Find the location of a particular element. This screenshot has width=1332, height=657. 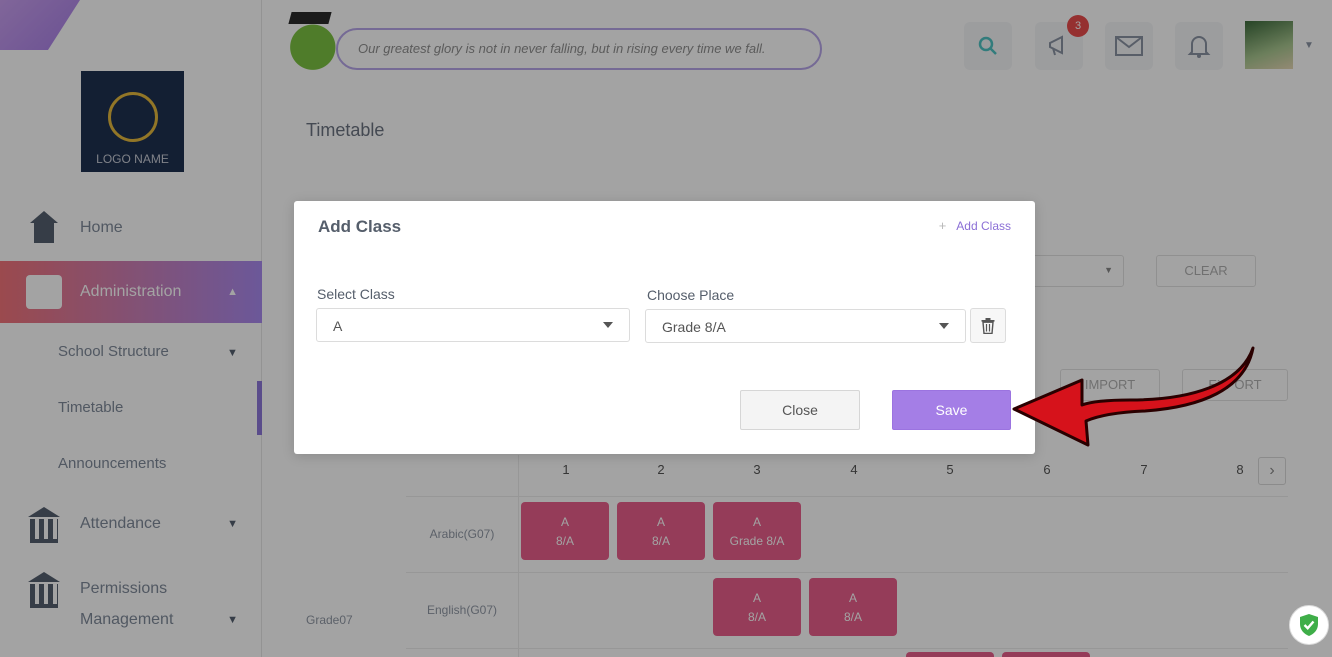

close-button: Close is located at coordinates (800, 410).